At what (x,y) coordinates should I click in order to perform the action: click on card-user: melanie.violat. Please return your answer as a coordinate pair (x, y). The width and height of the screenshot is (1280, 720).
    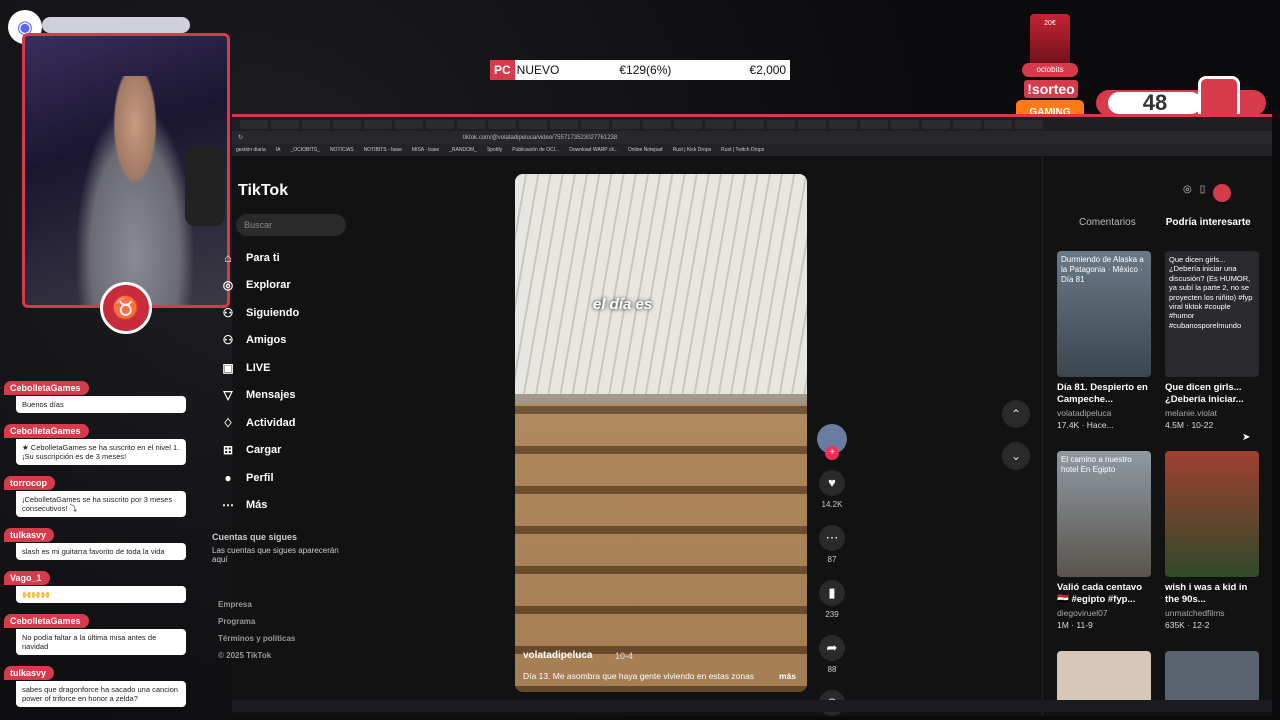
    Looking at the image, I should click on (1213, 413).